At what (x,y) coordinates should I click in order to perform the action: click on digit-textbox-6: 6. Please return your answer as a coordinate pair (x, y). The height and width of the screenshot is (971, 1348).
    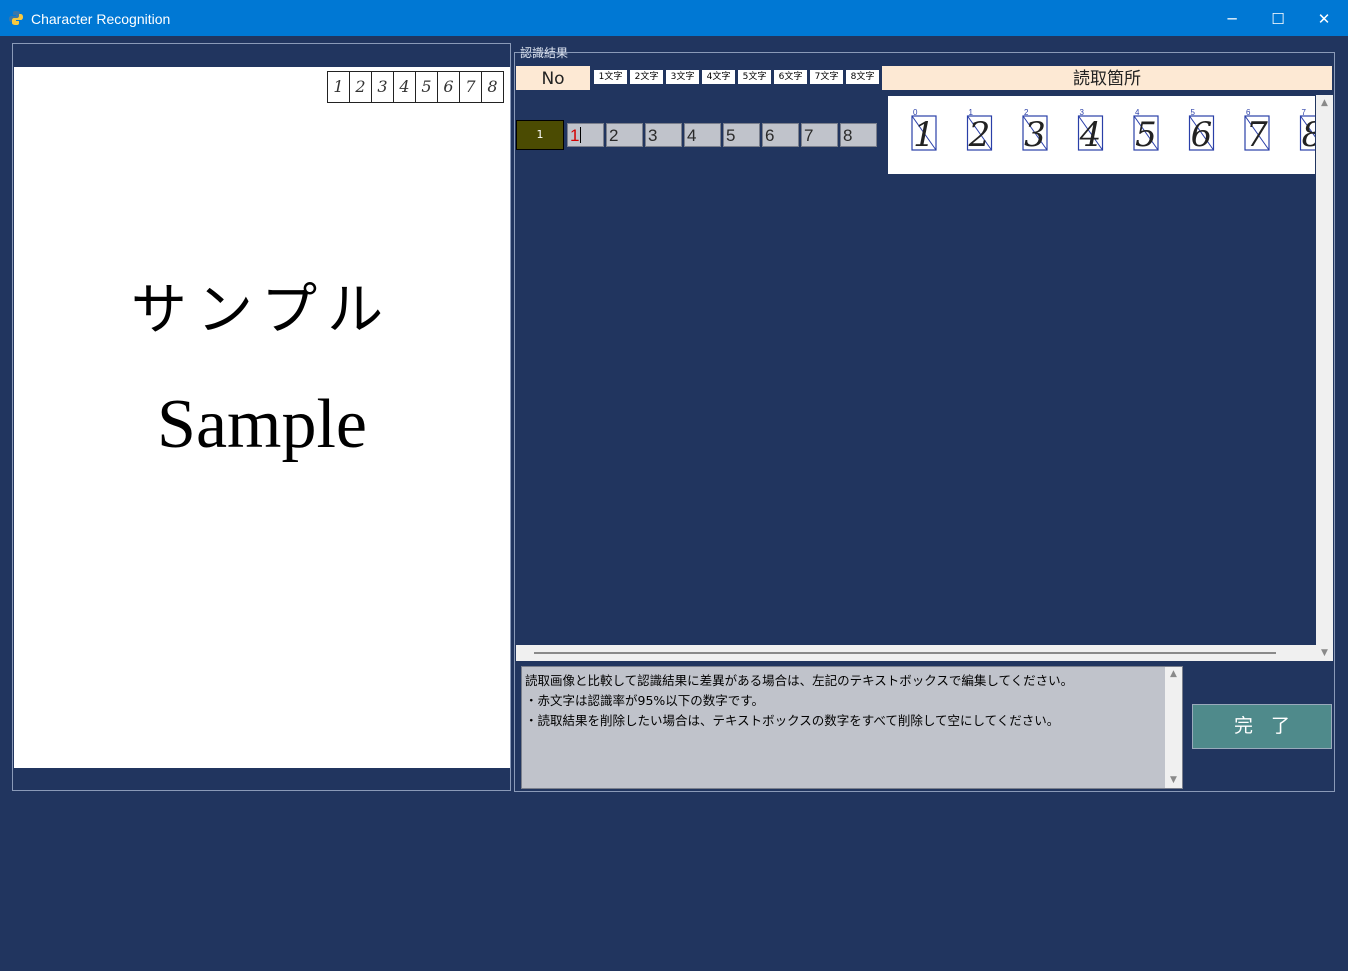
    Looking at the image, I should click on (780, 135).